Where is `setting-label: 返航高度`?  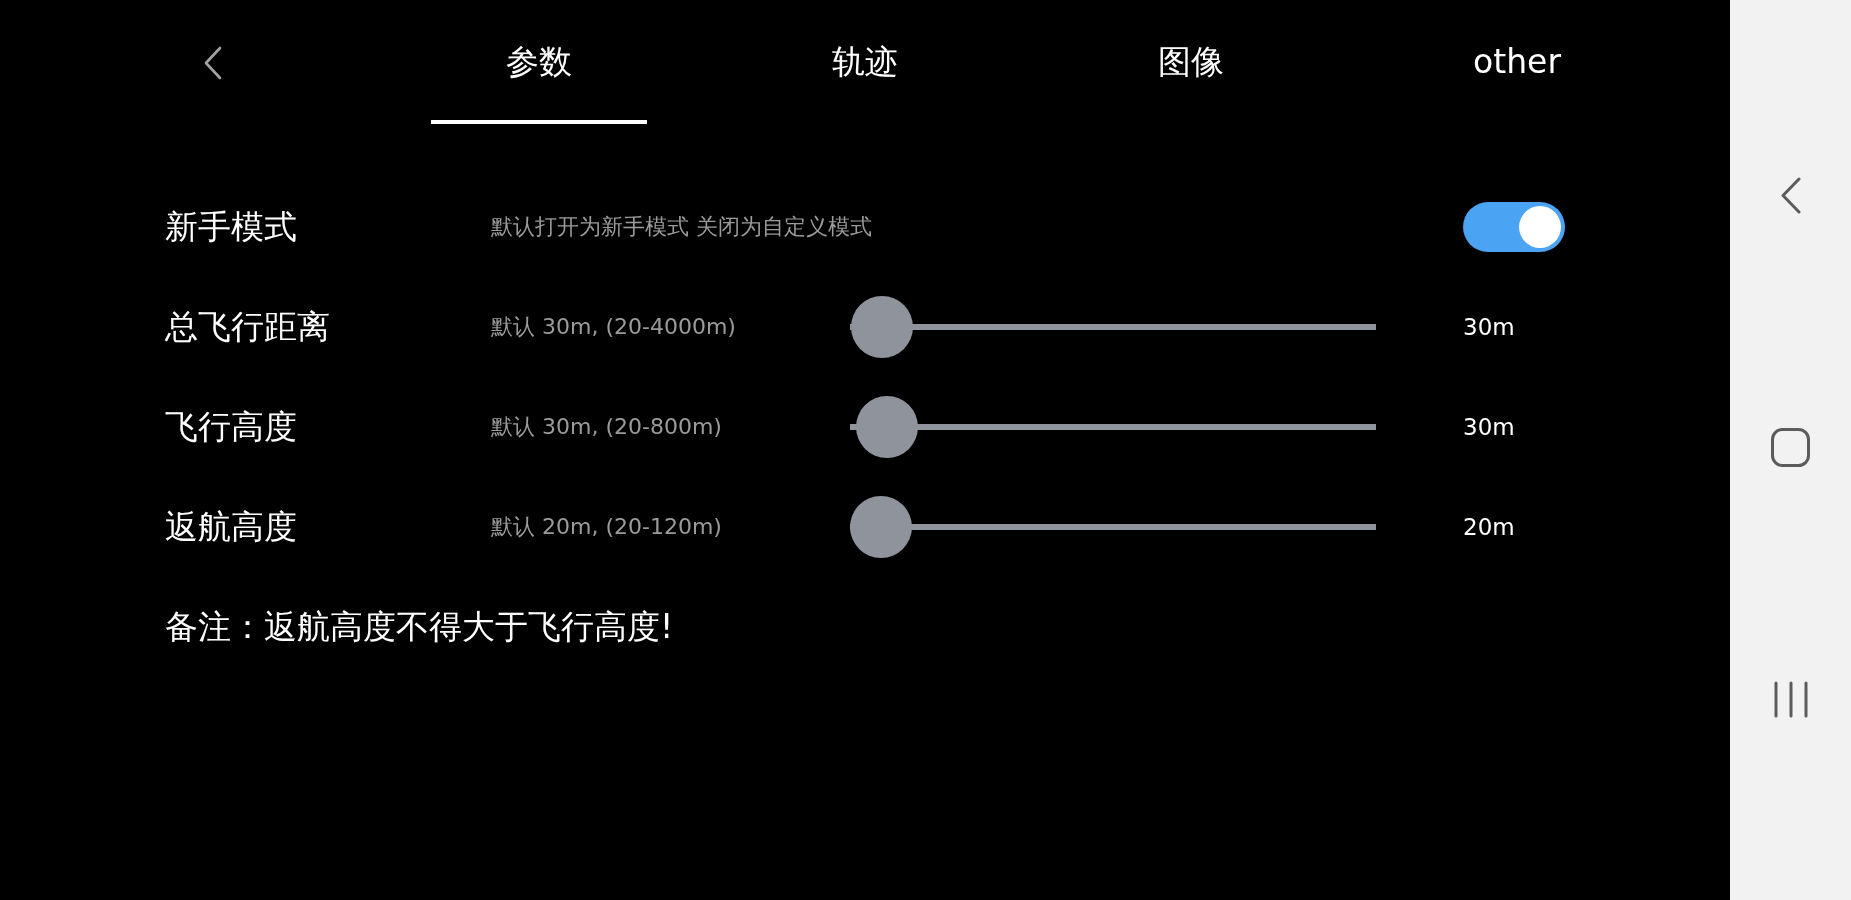
setting-label: 返航高度 is located at coordinates (231, 526).